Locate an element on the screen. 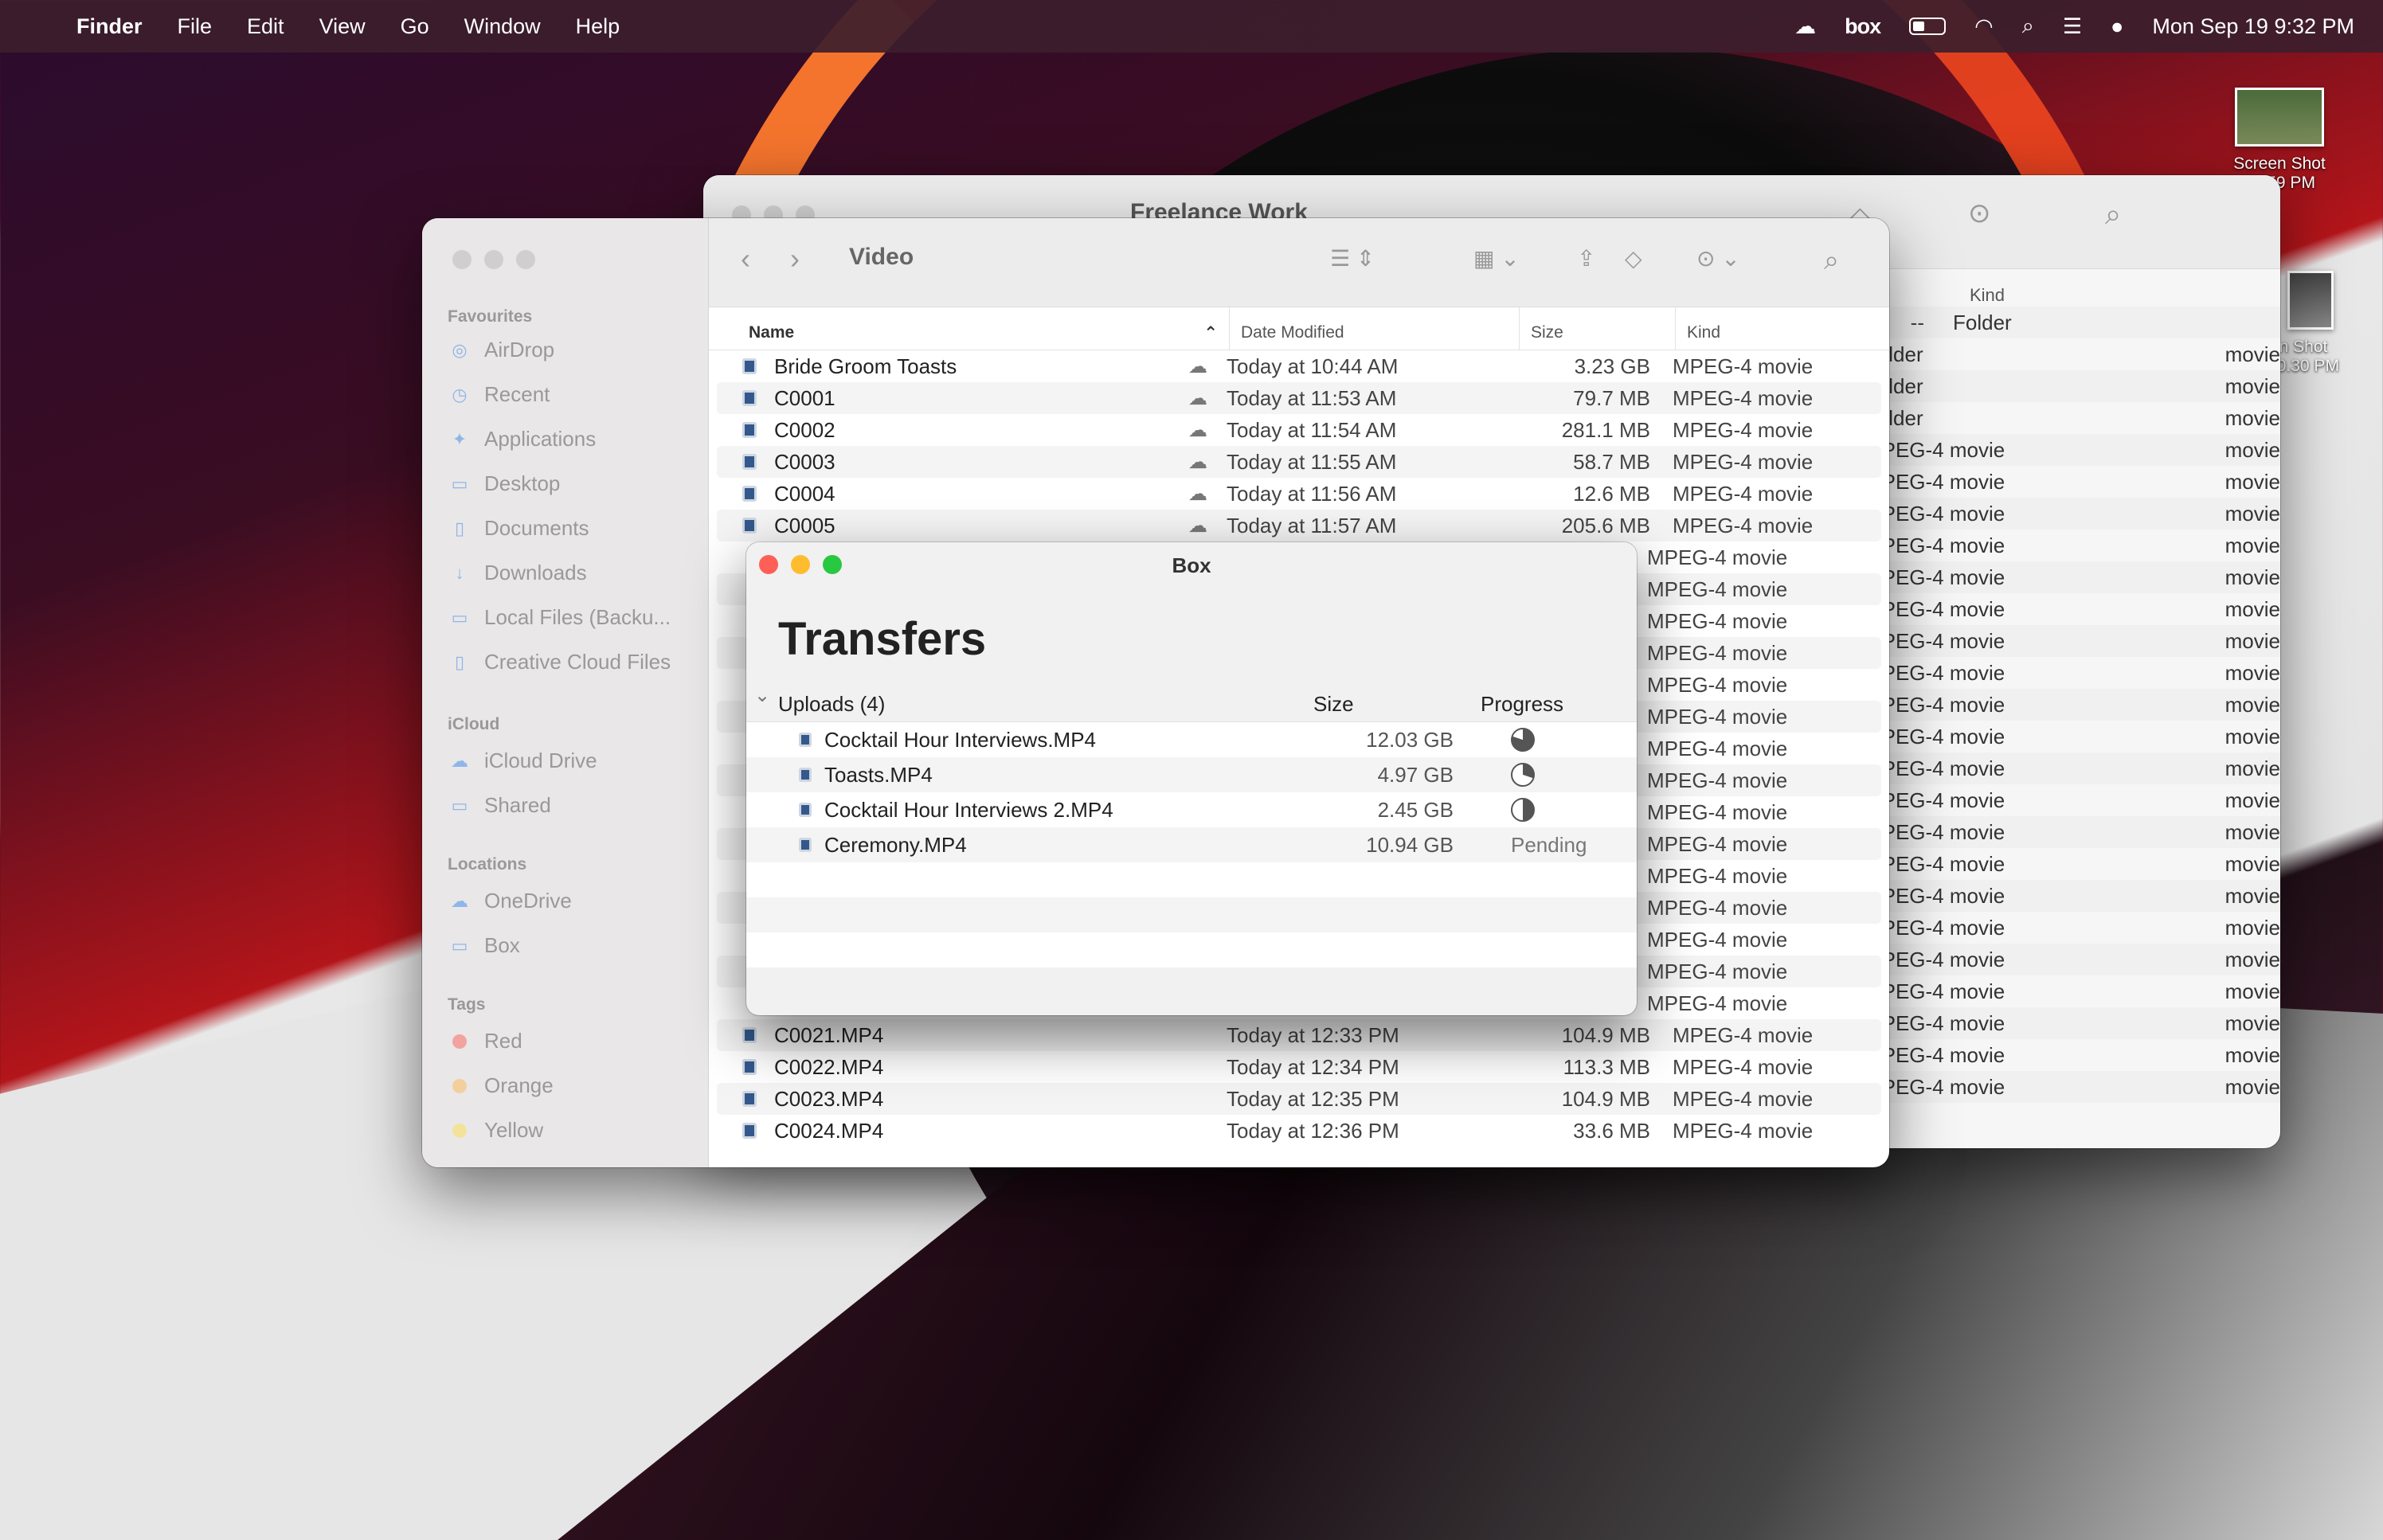  file-date: Today at 11:57 AM is located at coordinates (1312, 525).